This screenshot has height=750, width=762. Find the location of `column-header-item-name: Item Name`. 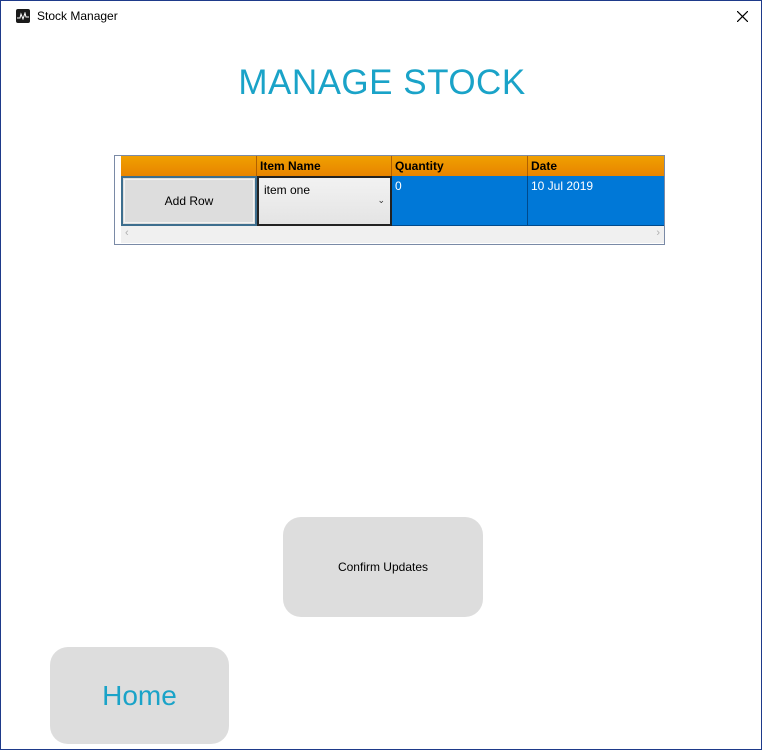

column-header-item-name: Item Name is located at coordinates (324, 166).